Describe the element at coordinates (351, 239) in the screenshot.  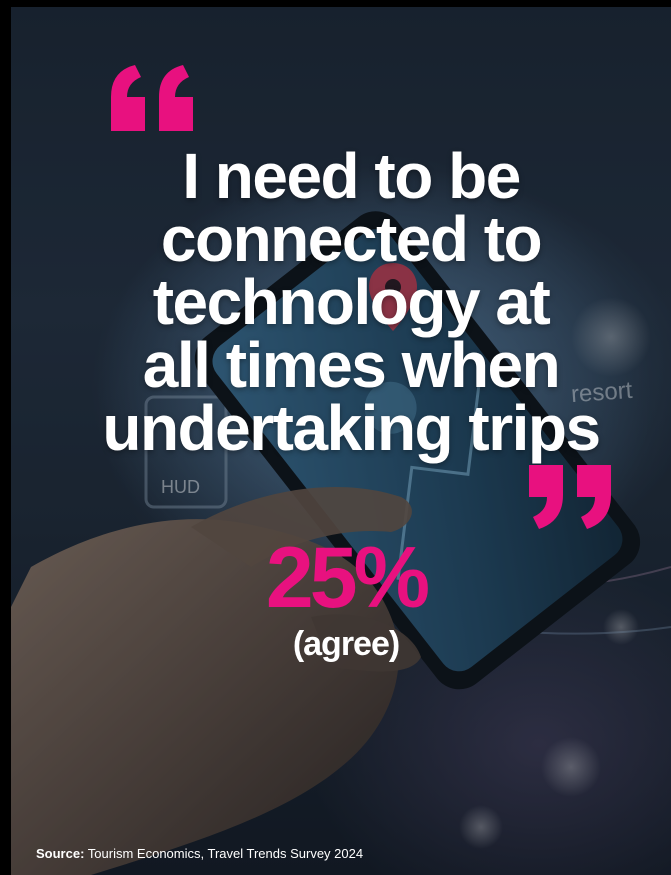
I see `quote-line: connected to` at that location.